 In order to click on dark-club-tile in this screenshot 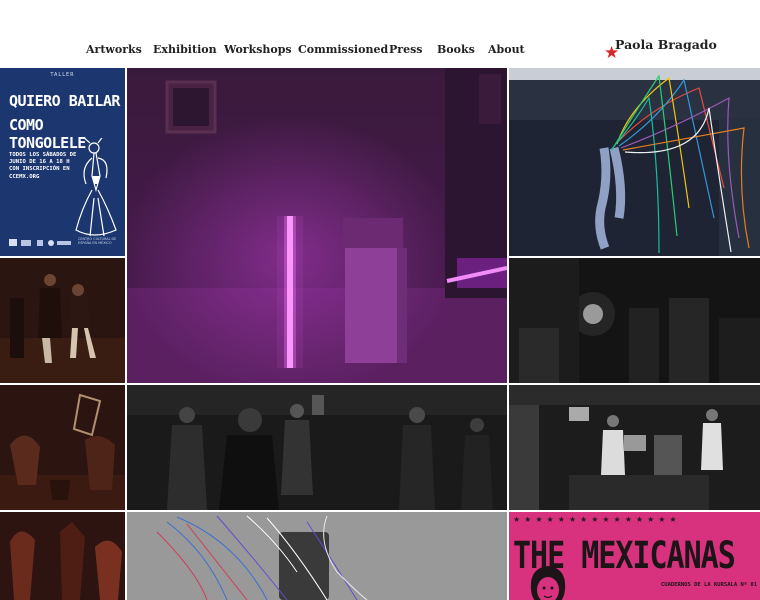, I will do `click(634, 320)`.